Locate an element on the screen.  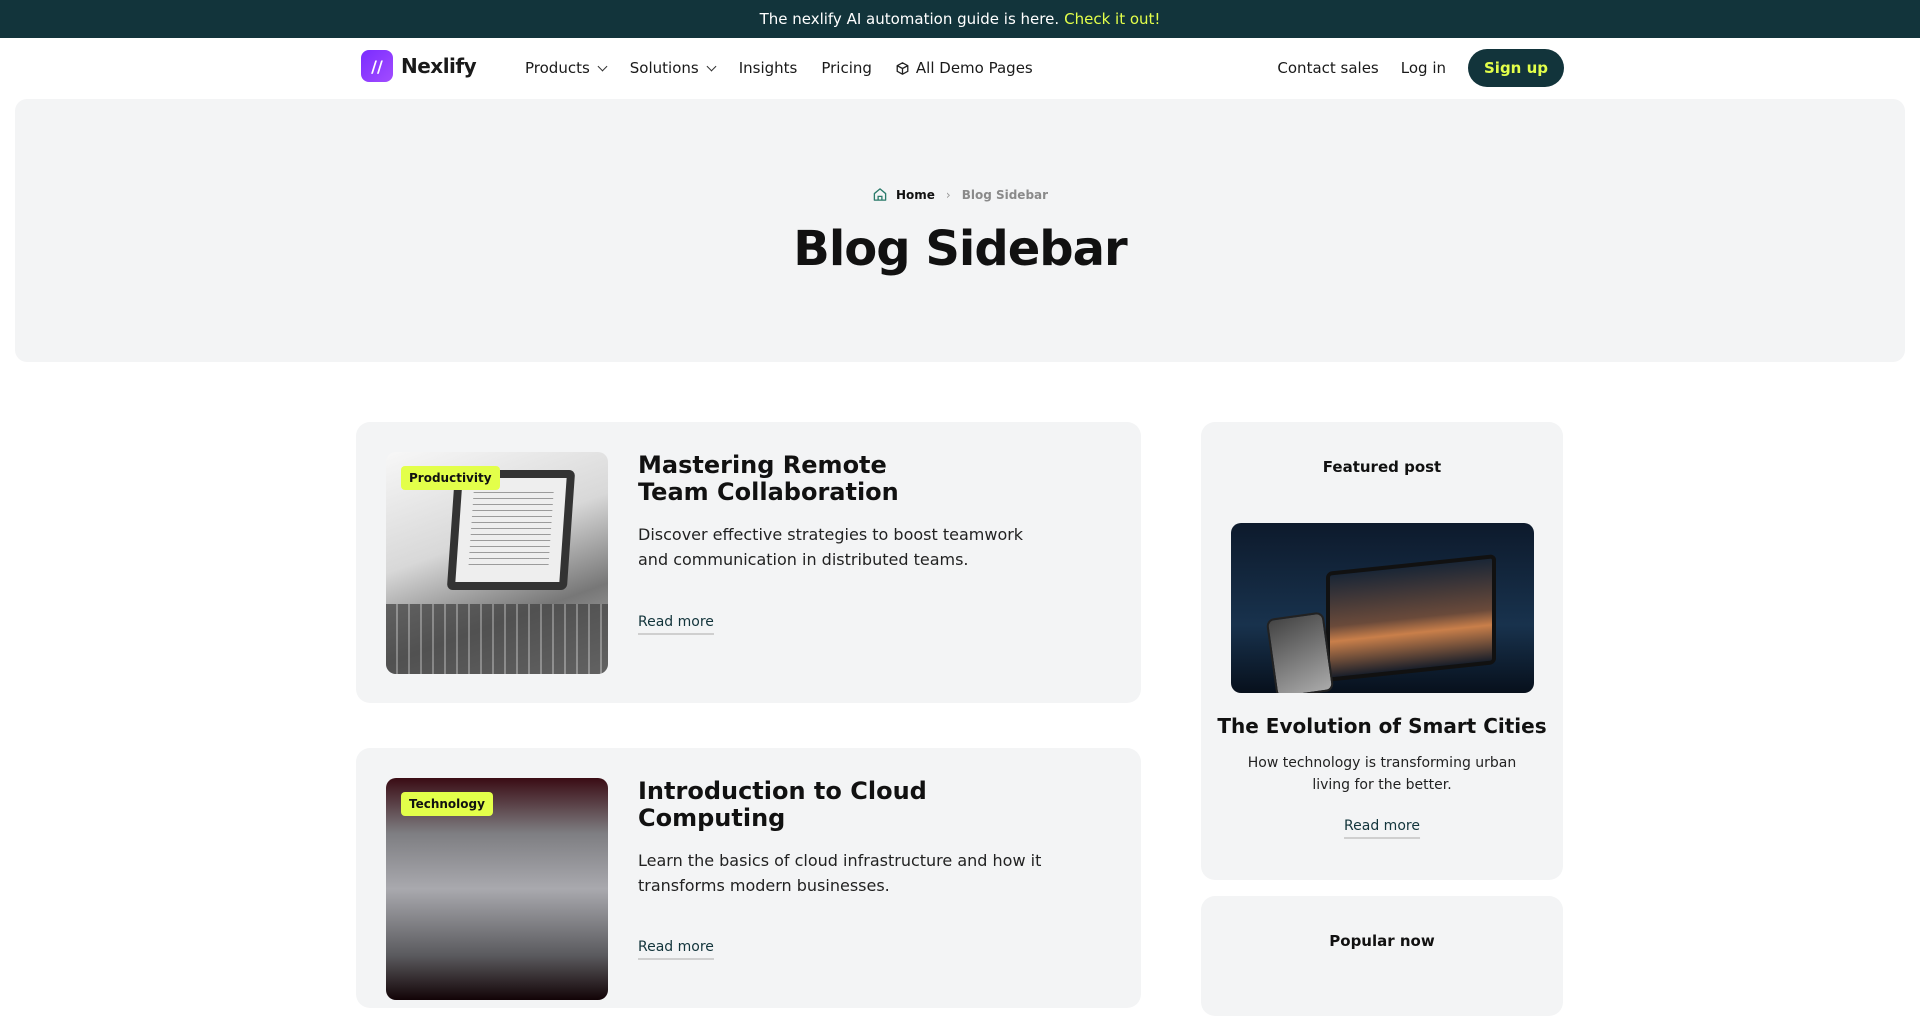
nav-item-insights: Insights is located at coordinates (768, 68).